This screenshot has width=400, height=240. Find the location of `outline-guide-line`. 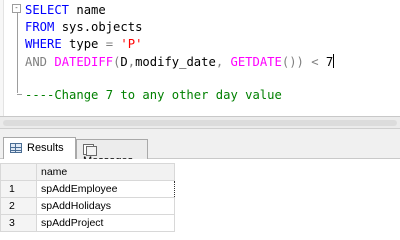

outline-guide-line is located at coordinates (17, 49).